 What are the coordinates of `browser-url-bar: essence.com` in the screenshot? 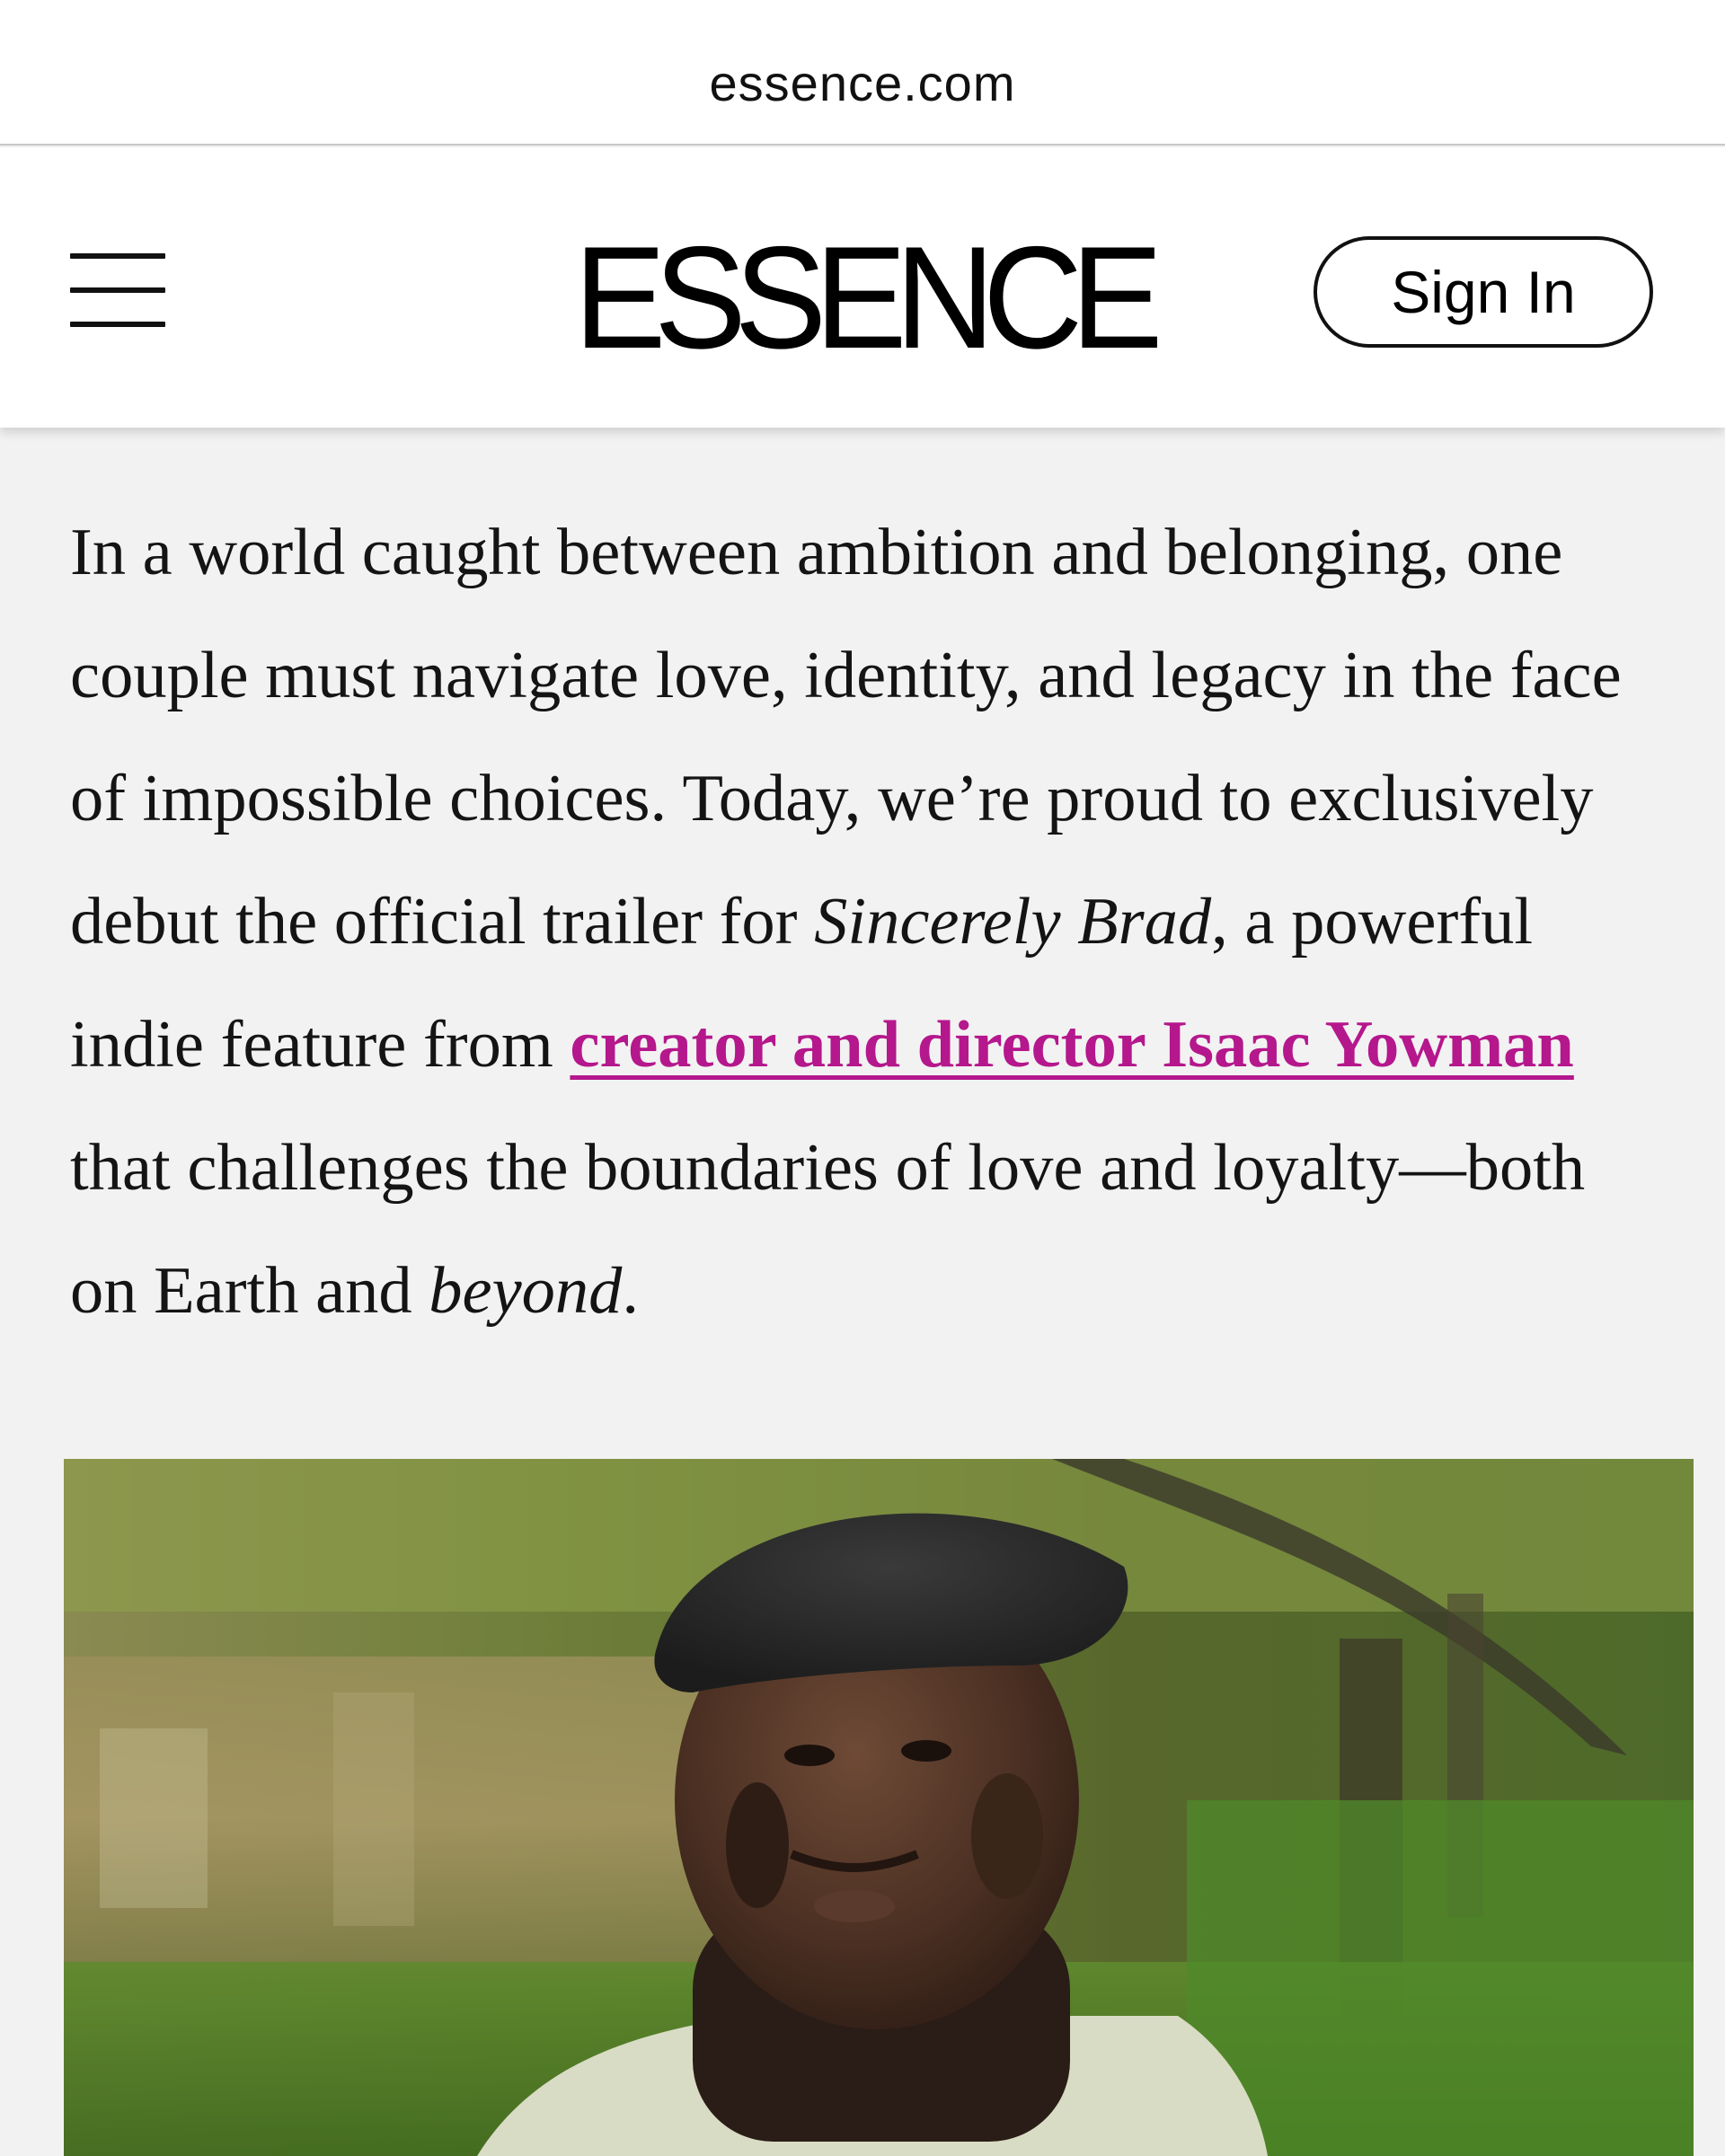 It's located at (862, 73).